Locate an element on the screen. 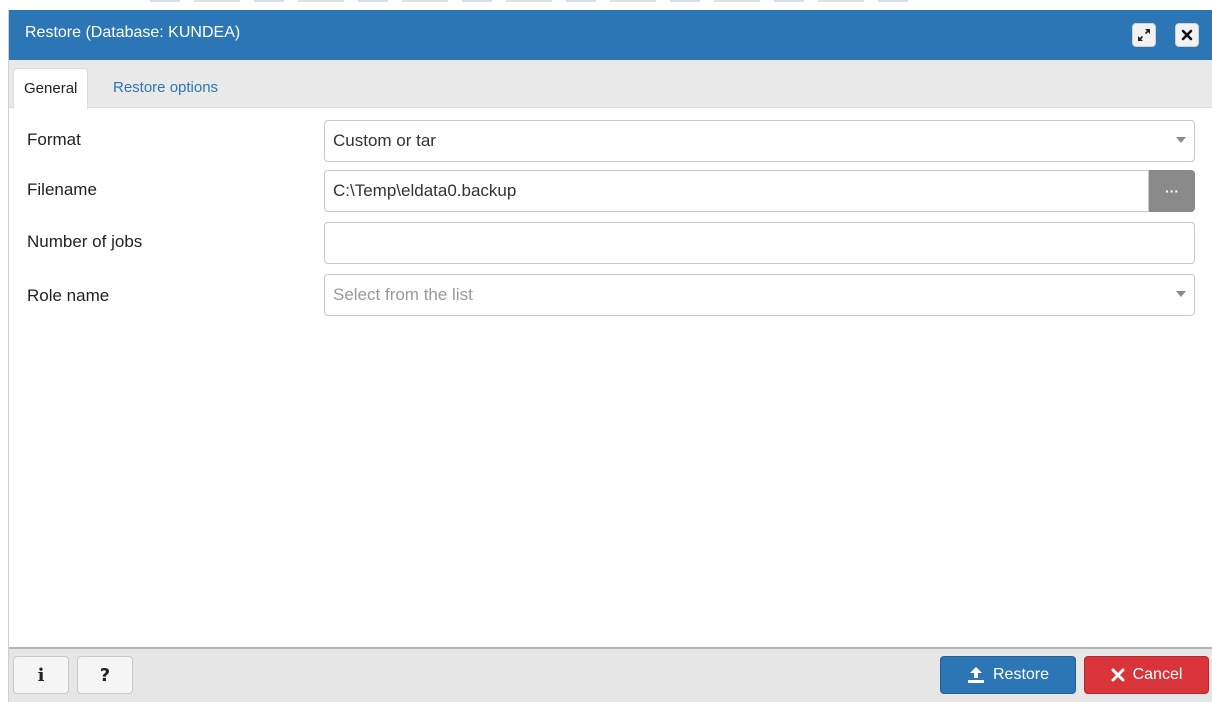 The height and width of the screenshot is (702, 1212). filename-input: C:\Temp\eldata0.backup is located at coordinates (736, 191).